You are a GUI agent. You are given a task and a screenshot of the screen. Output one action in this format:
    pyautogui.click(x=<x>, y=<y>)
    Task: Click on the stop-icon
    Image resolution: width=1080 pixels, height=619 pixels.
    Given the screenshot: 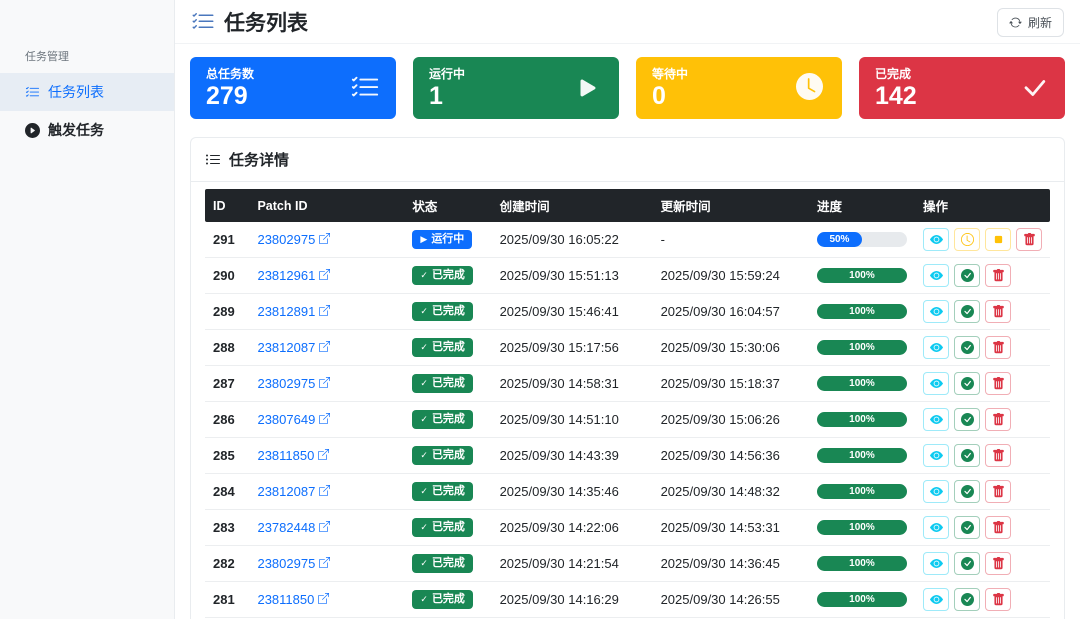 What is the action you would take?
    pyautogui.click(x=998, y=239)
    